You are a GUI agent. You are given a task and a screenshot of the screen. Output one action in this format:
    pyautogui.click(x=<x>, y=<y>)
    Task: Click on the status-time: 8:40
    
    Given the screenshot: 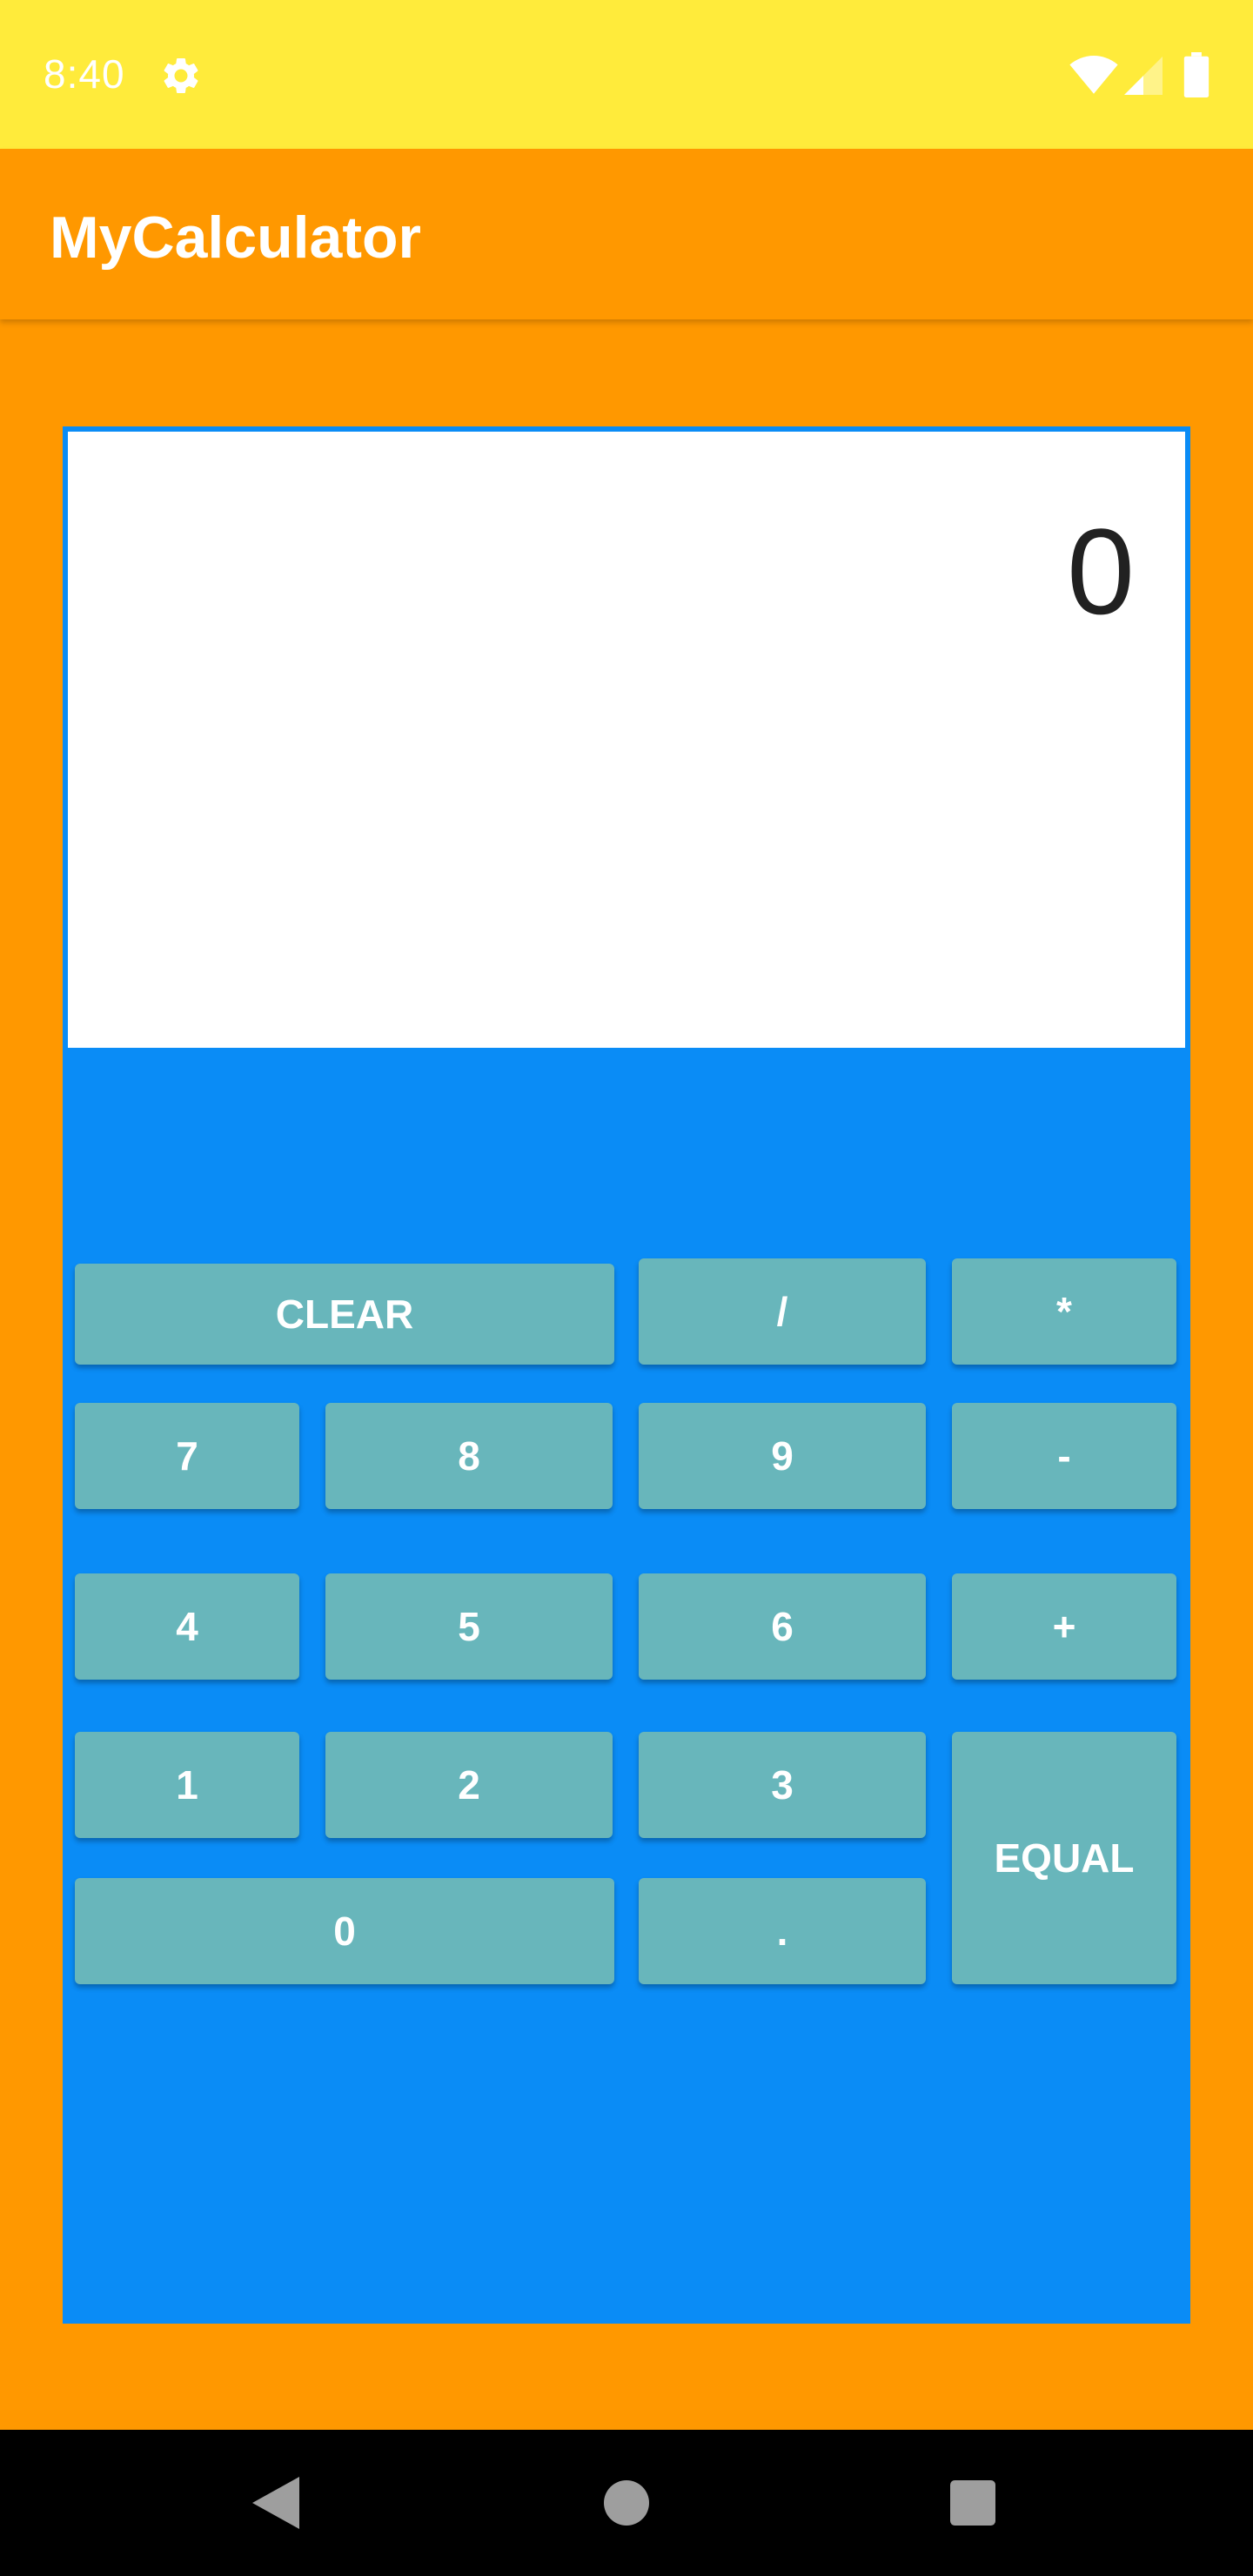 What is the action you would take?
    pyautogui.click(x=84, y=74)
    